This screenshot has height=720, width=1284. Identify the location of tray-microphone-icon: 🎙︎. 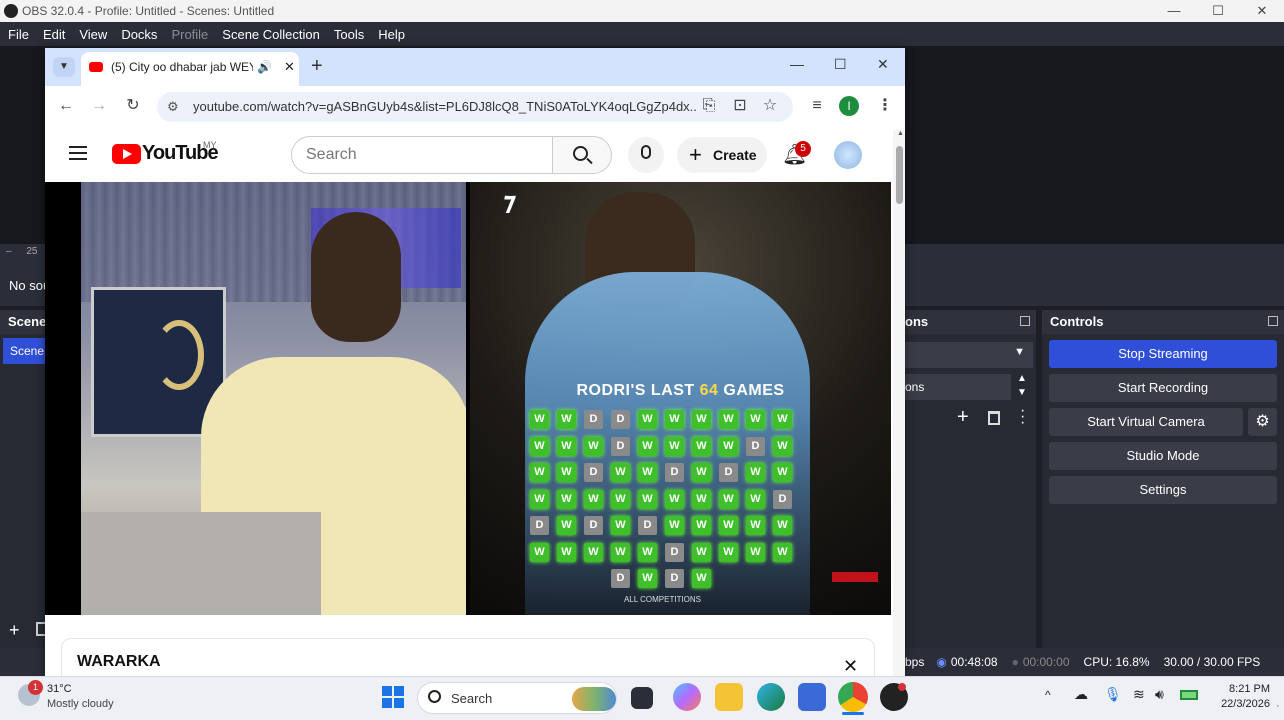
(1113, 694).